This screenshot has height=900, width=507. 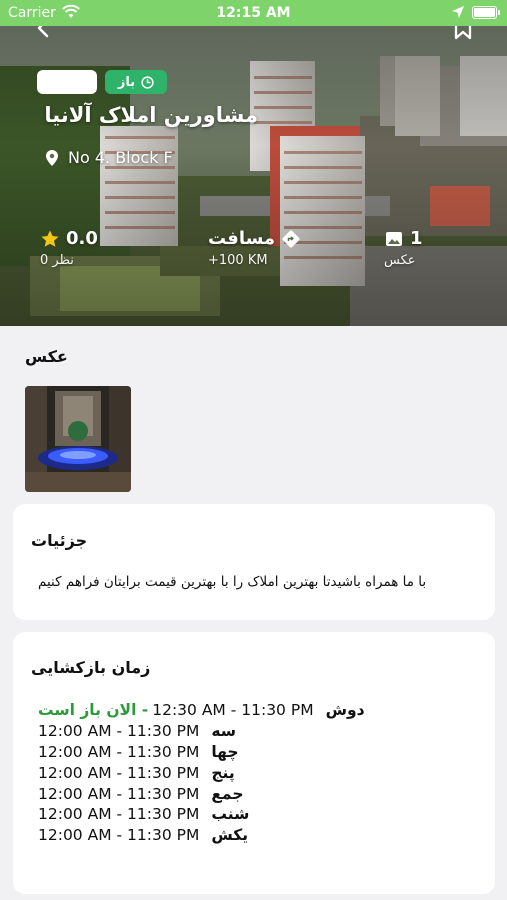 I want to click on hours-row-6: 12:00 AM - 11:30 PM یکش, so click(x=143, y=835).